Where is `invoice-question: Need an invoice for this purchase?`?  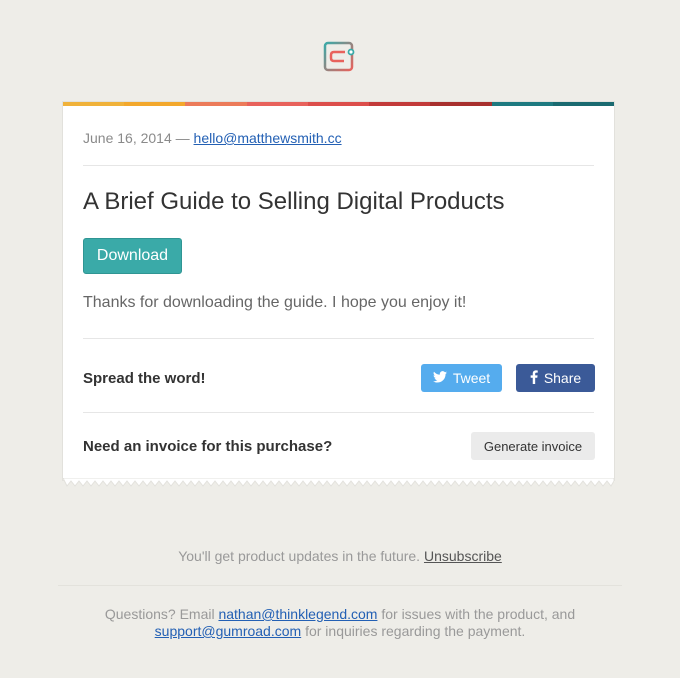
invoice-question: Need an invoice for this purchase? is located at coordinates (208, 446).